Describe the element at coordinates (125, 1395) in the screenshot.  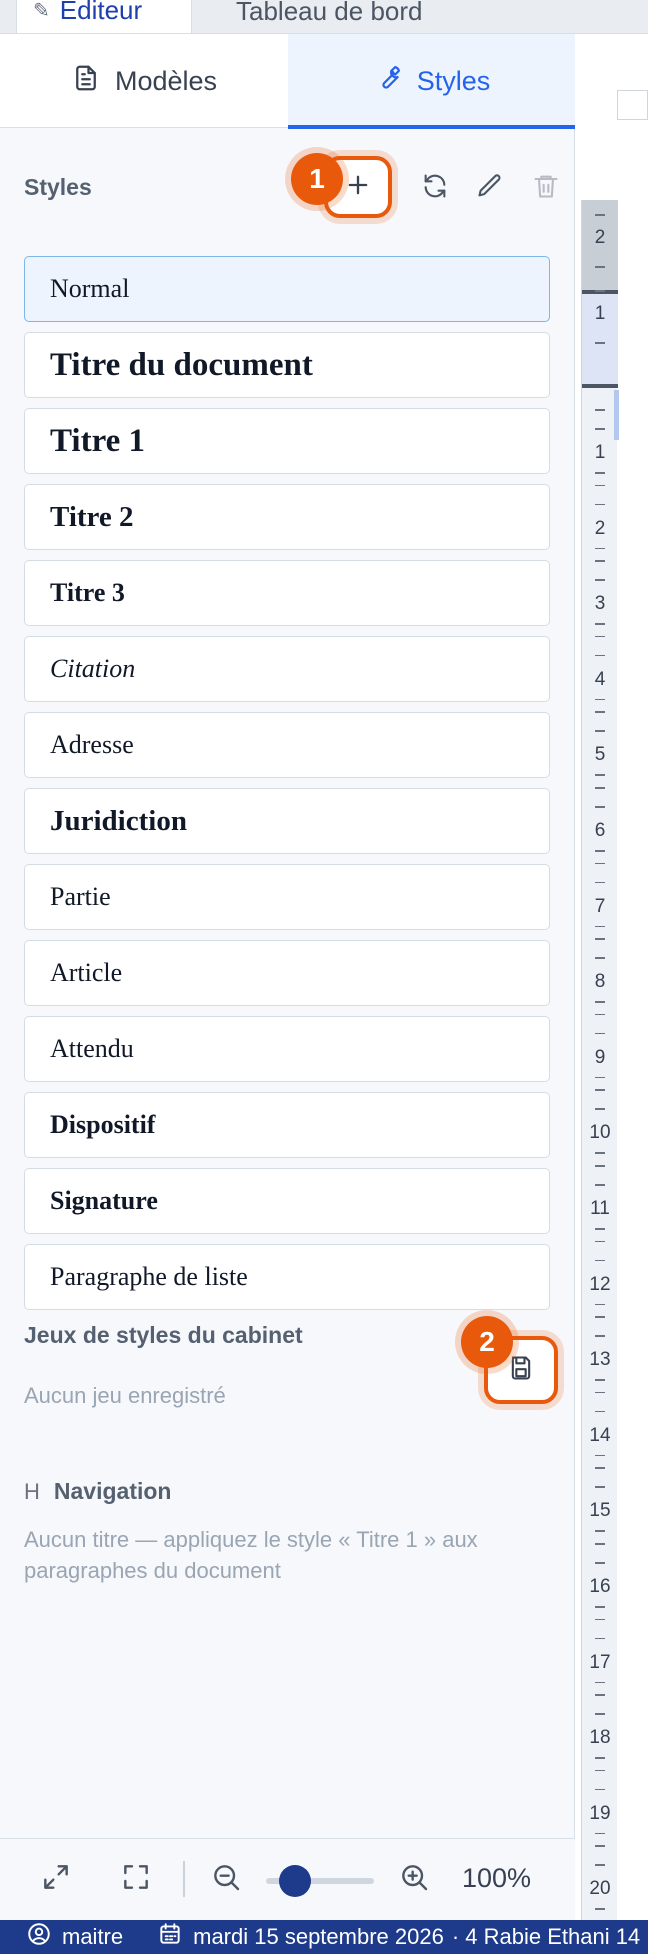
I see `style-sets-empty: Aucun jeu enregistré` at that location.